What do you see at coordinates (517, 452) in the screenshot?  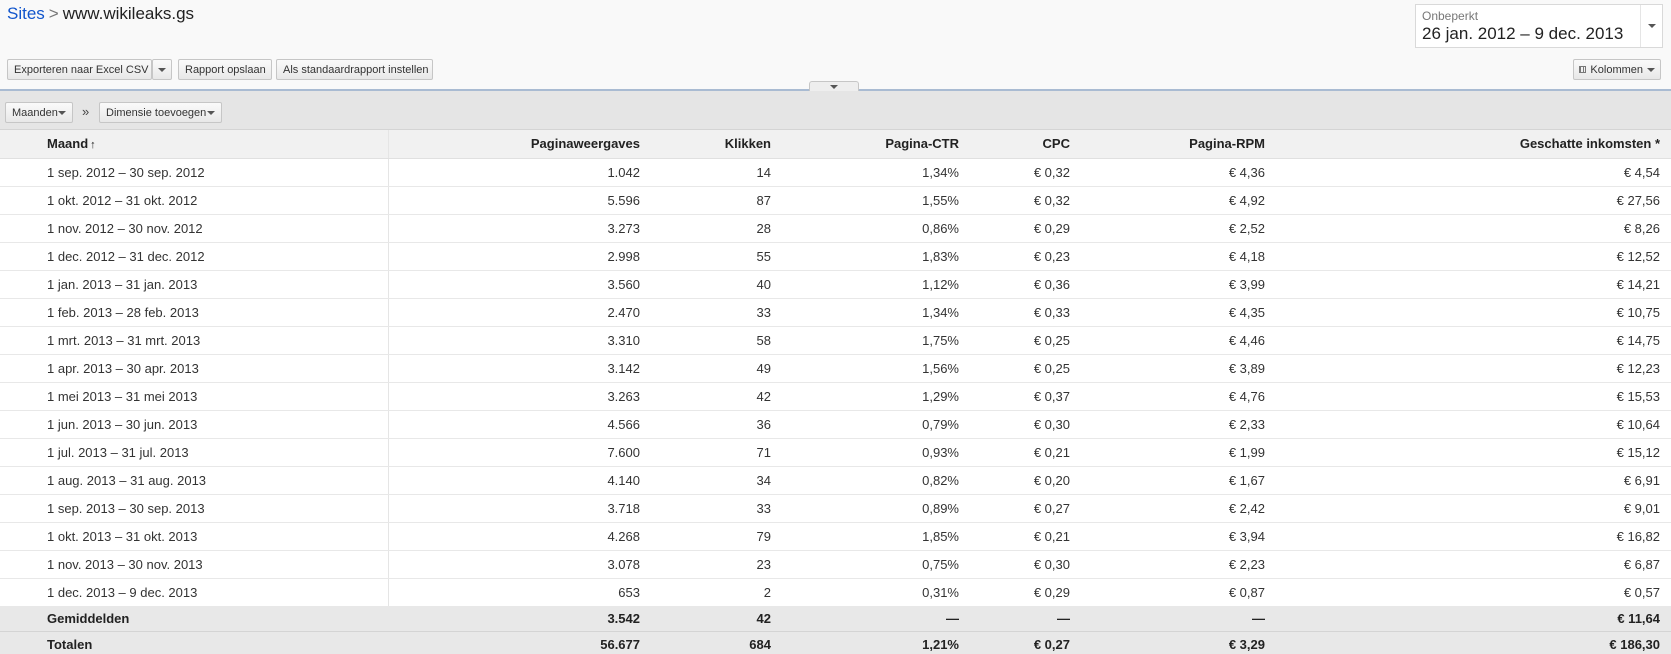 I see `cell-pageviews: 7.600` at bounding box center [517, 452].